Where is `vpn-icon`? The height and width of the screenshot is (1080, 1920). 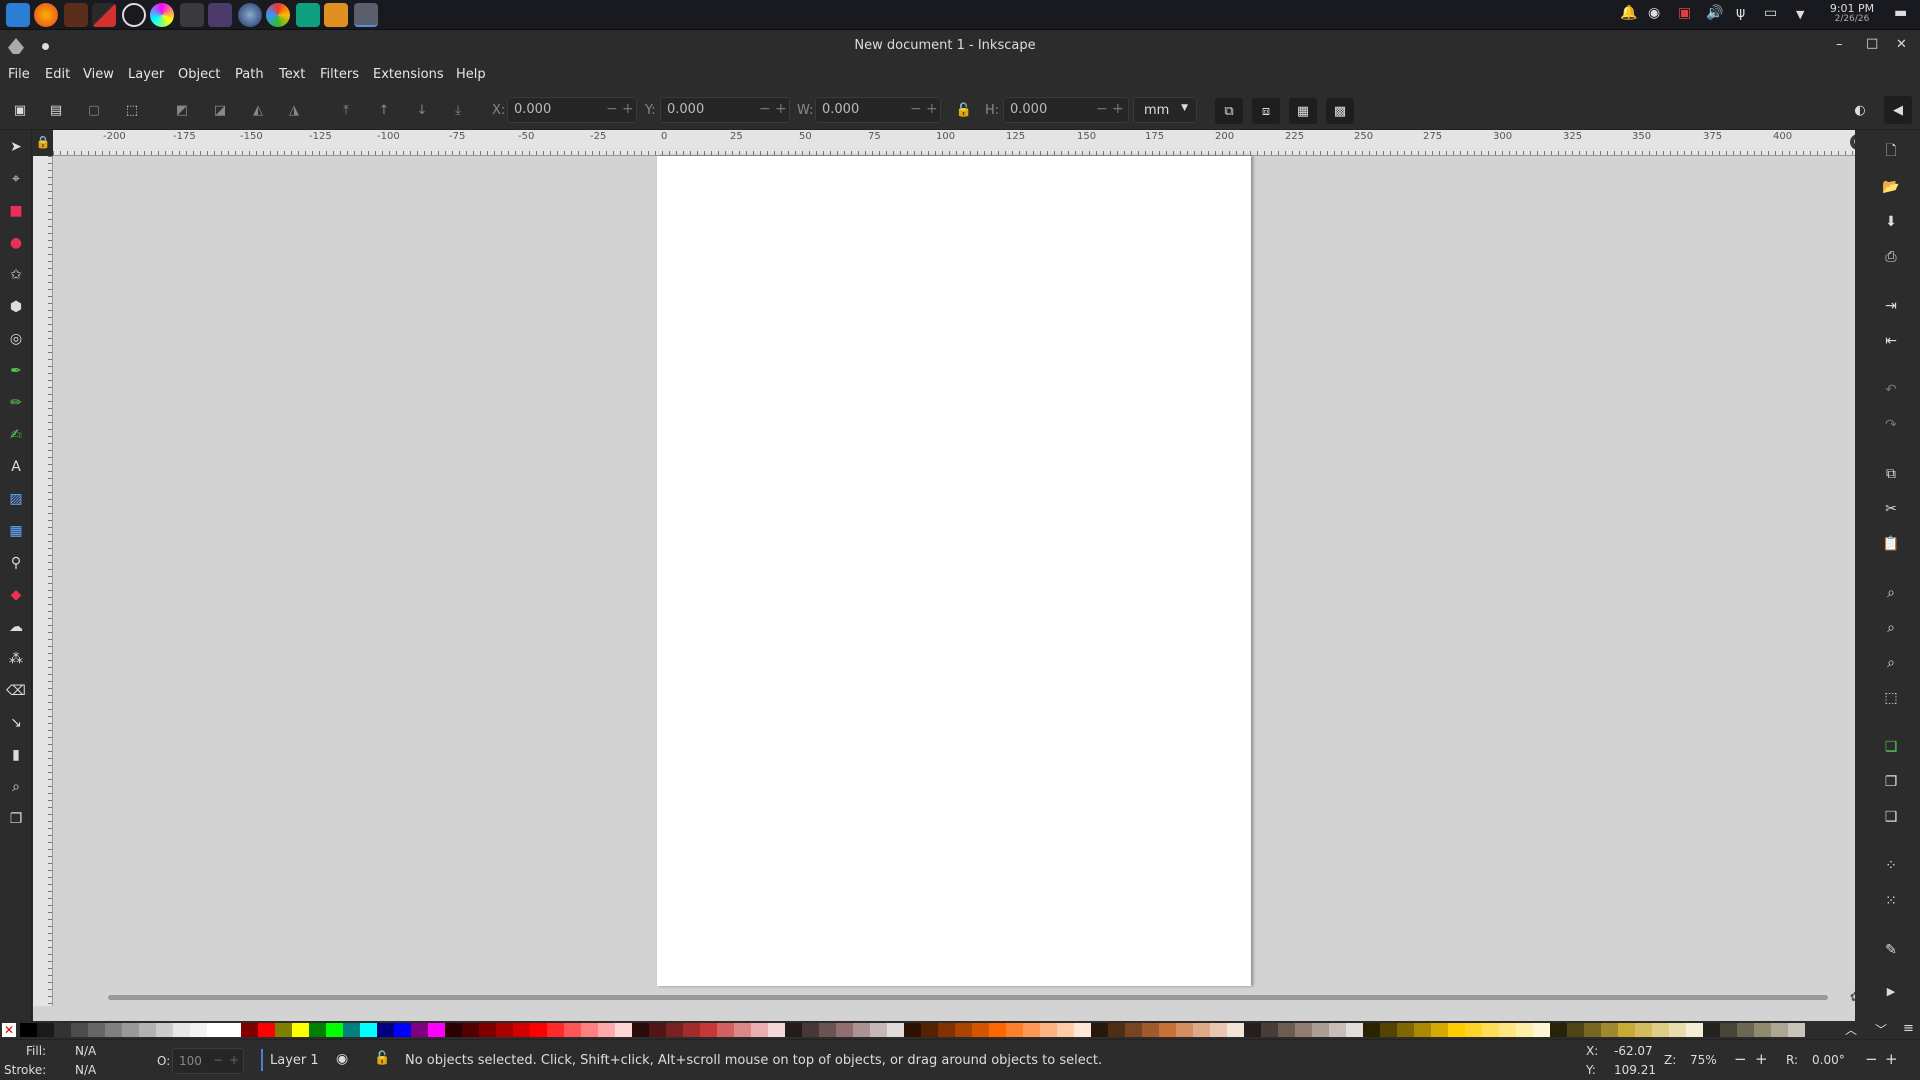
vpn-icon is located at coordinates (308, 15).